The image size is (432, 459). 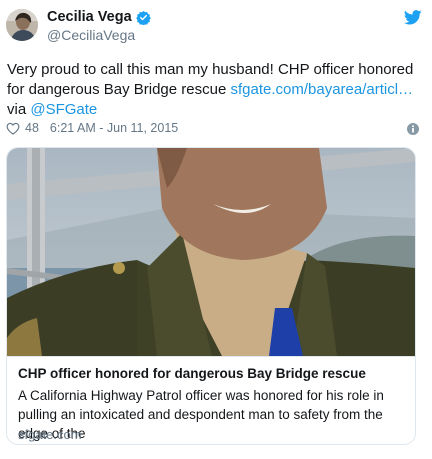 What do you see at coordinates (32, 128) in the screenshot?
I see `like-count: 48` at bounding box center [32, 128].